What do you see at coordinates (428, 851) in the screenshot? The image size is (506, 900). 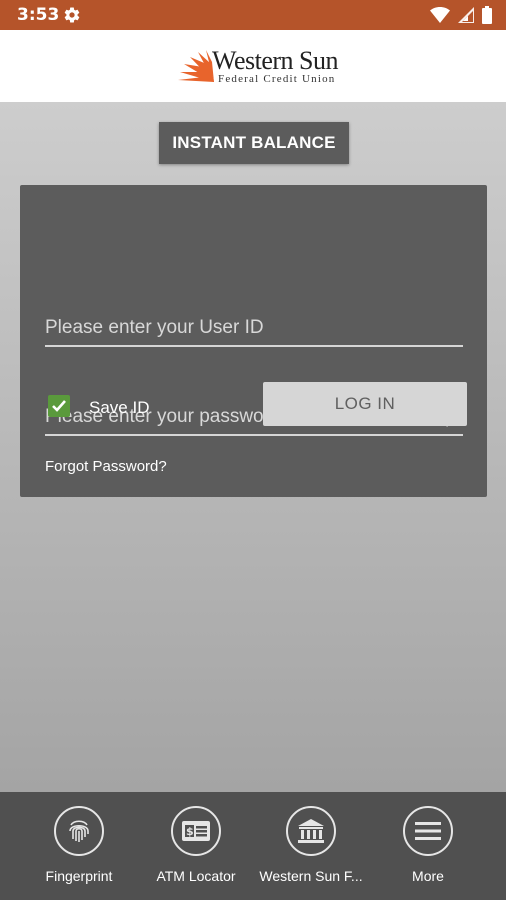 I see `nav-item-more: More` at bounding box center [428, 851].